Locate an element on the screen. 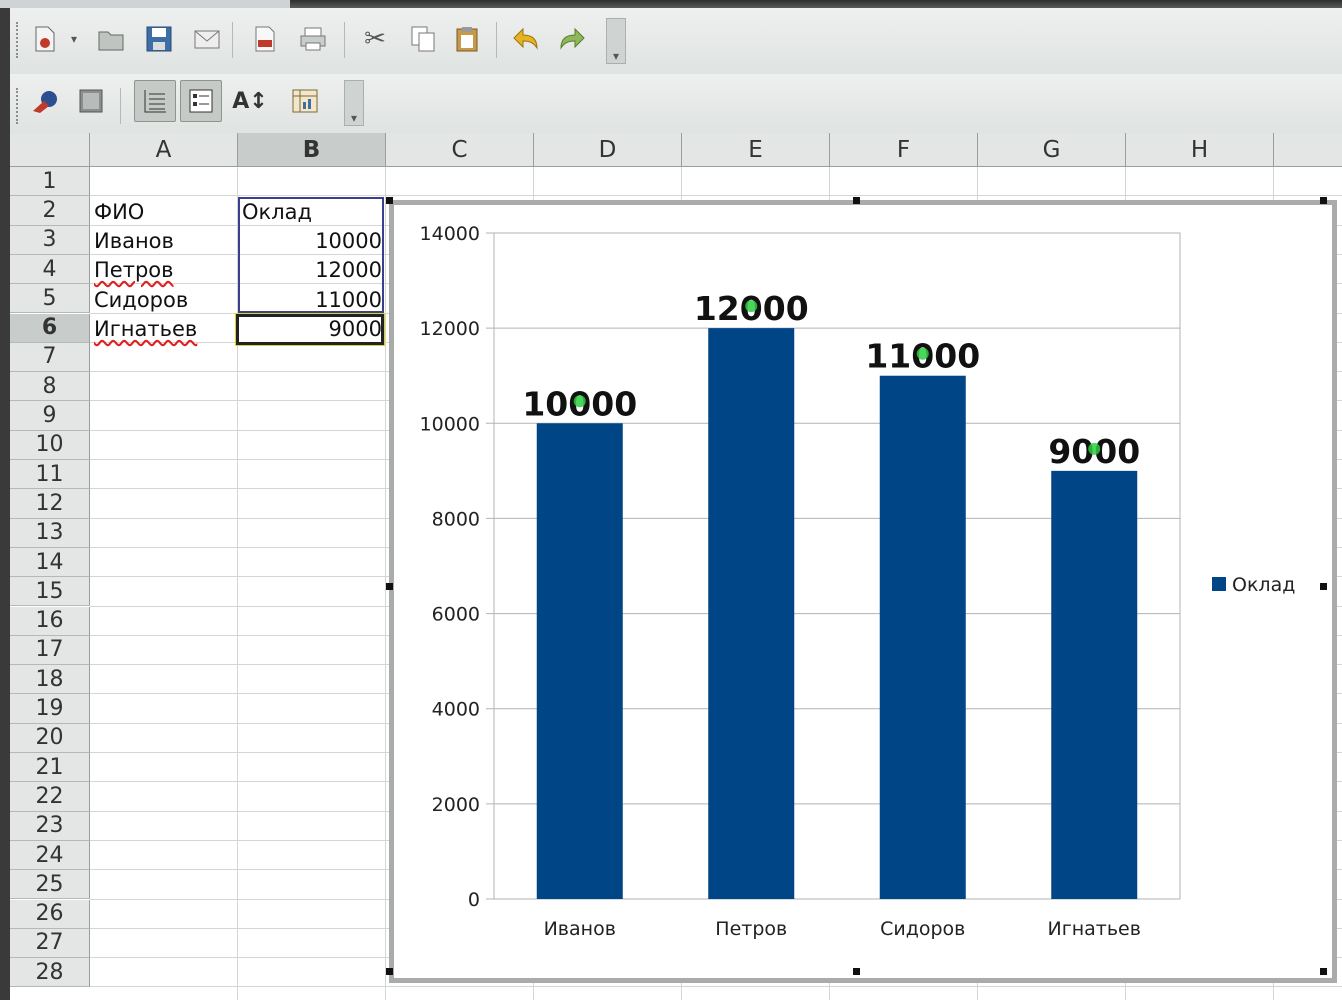  x-category-label: Игнатьев is located at coordinates (1094, 929).